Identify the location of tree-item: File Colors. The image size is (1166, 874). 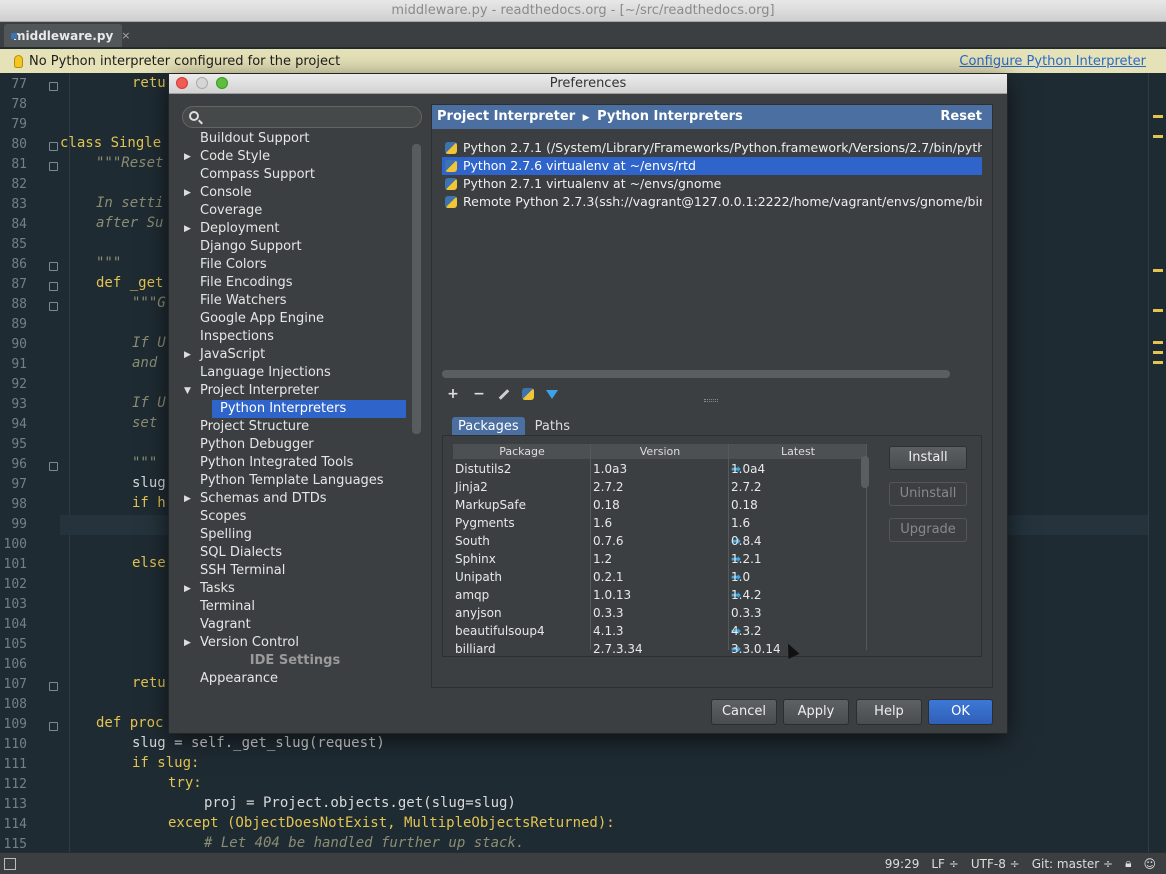
(295, 265).